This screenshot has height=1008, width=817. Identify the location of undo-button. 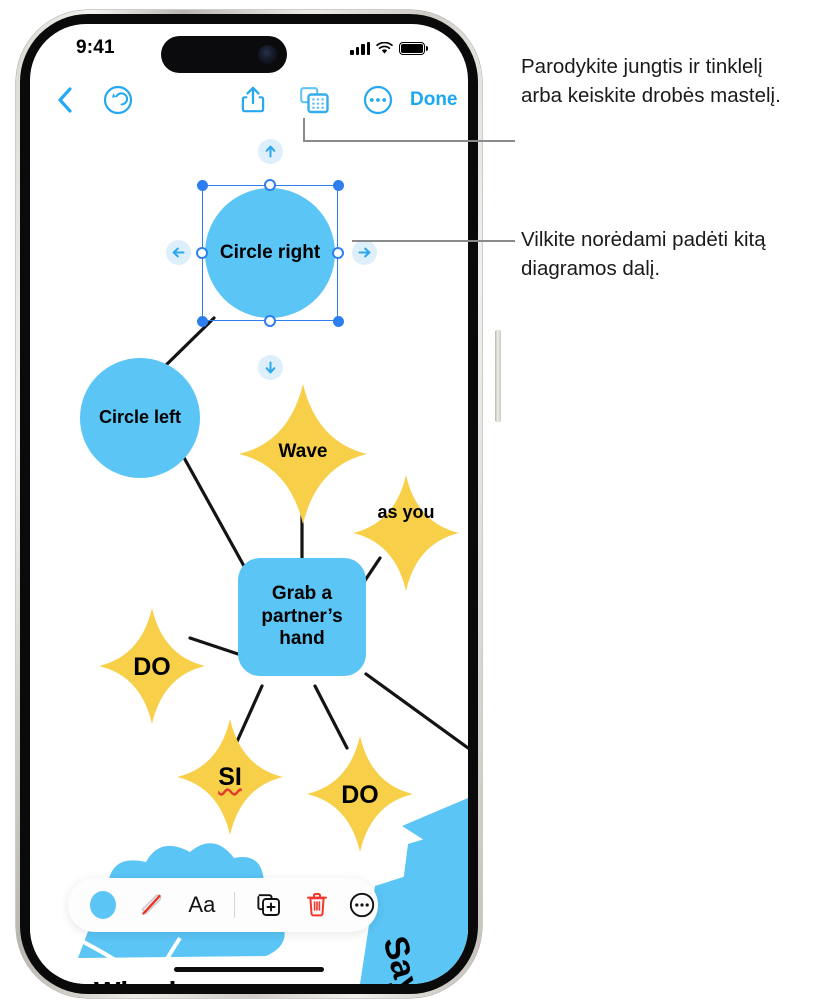
(118, 100).